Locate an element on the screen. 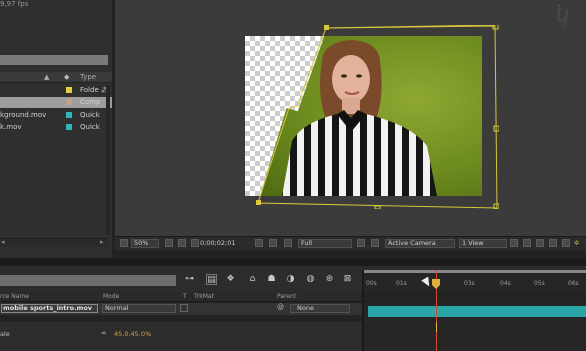 The width and height of the screenshot is (586, 351). magnification-toggle-icon is located at coordinates (124, 243).